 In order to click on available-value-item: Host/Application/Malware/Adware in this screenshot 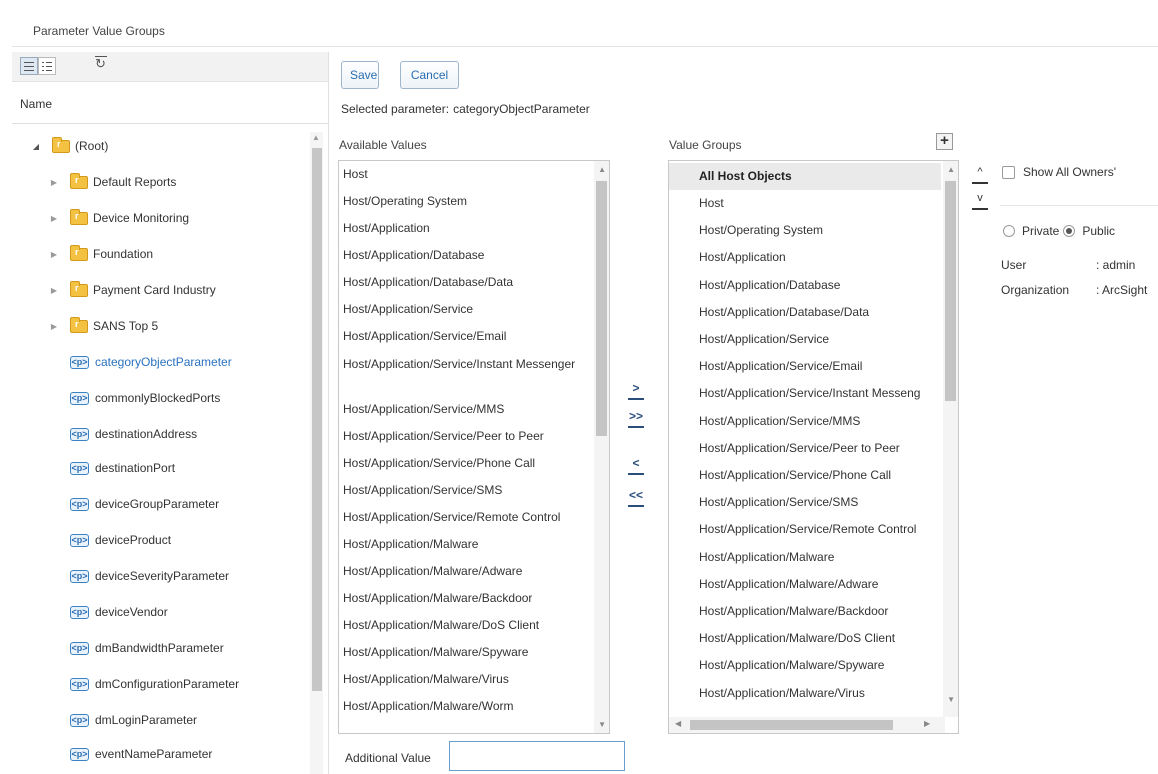, I will do `click(432, 577)`.